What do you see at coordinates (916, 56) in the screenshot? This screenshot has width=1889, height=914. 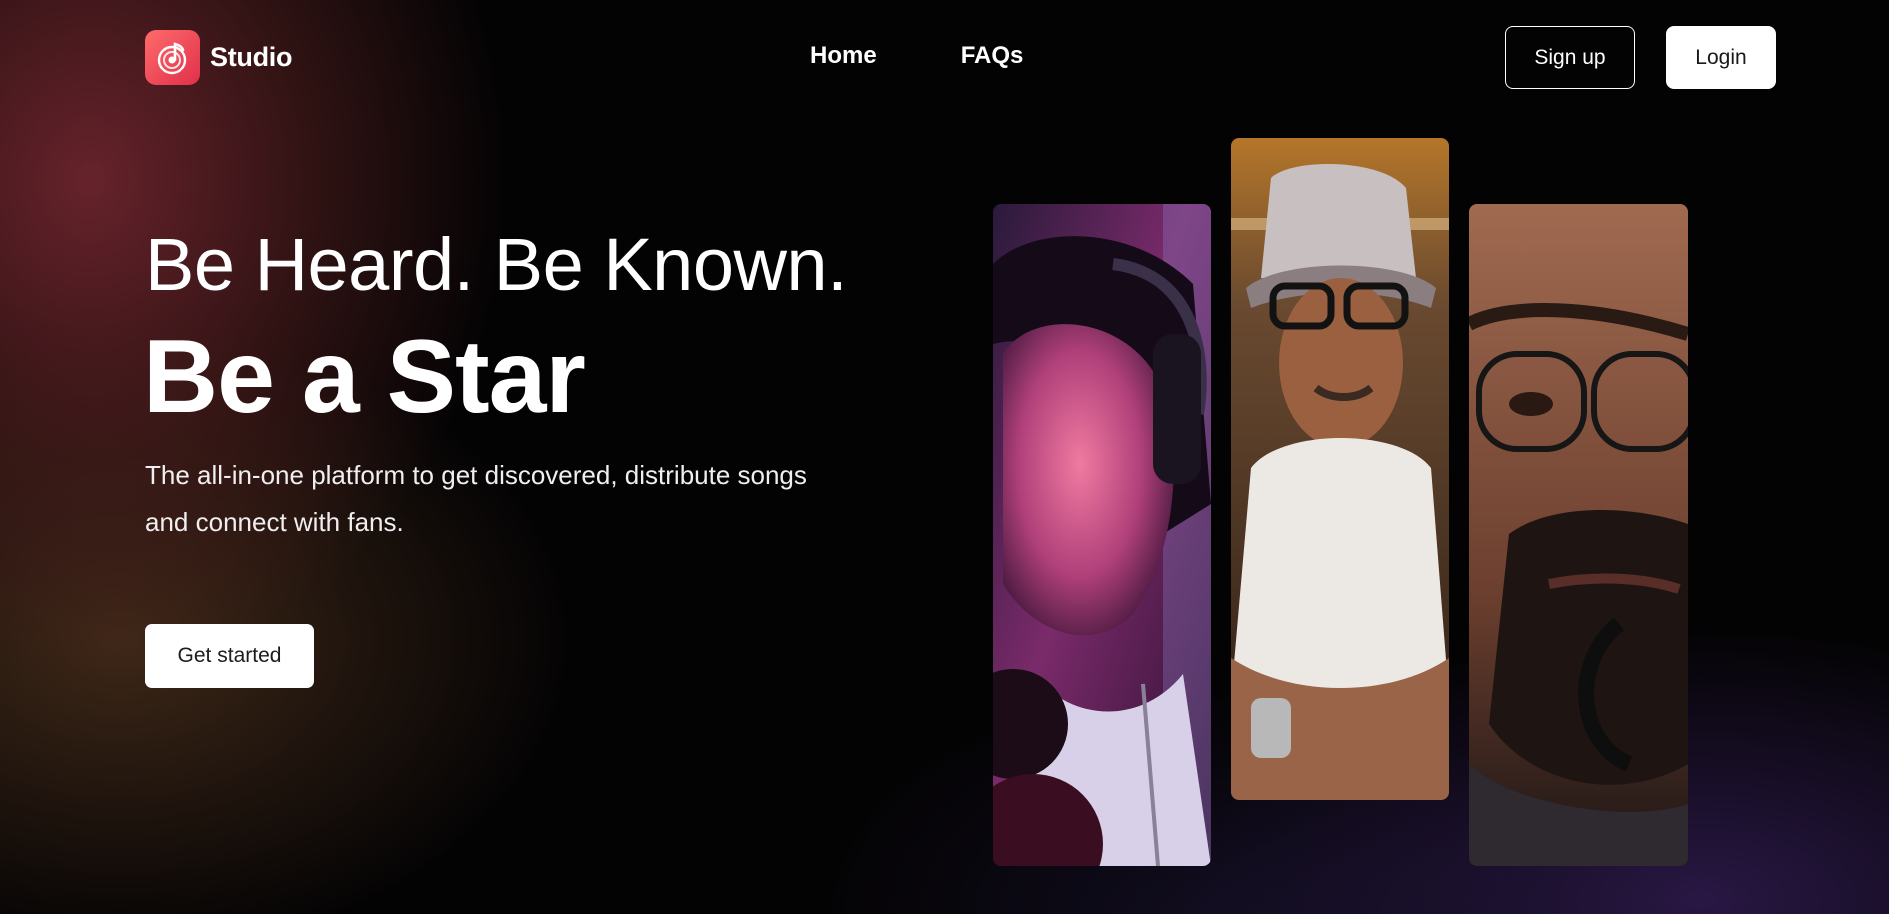 I see `main-nav: Home FAQs` at bounding box center [916, 56].